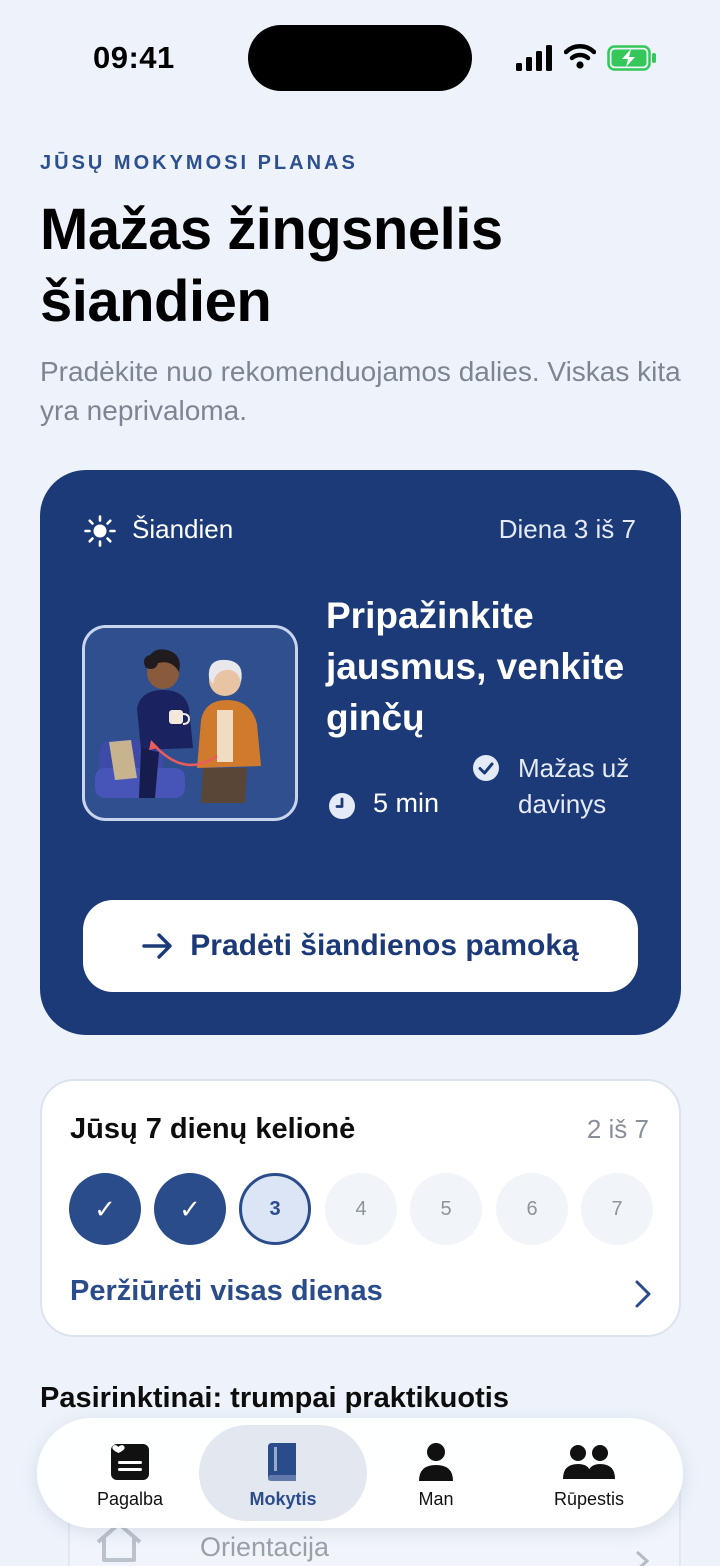 Image resolution: width=720 pixels, height=1566 pixels. I want to click on battery-charging-icon, so click(631, 58).